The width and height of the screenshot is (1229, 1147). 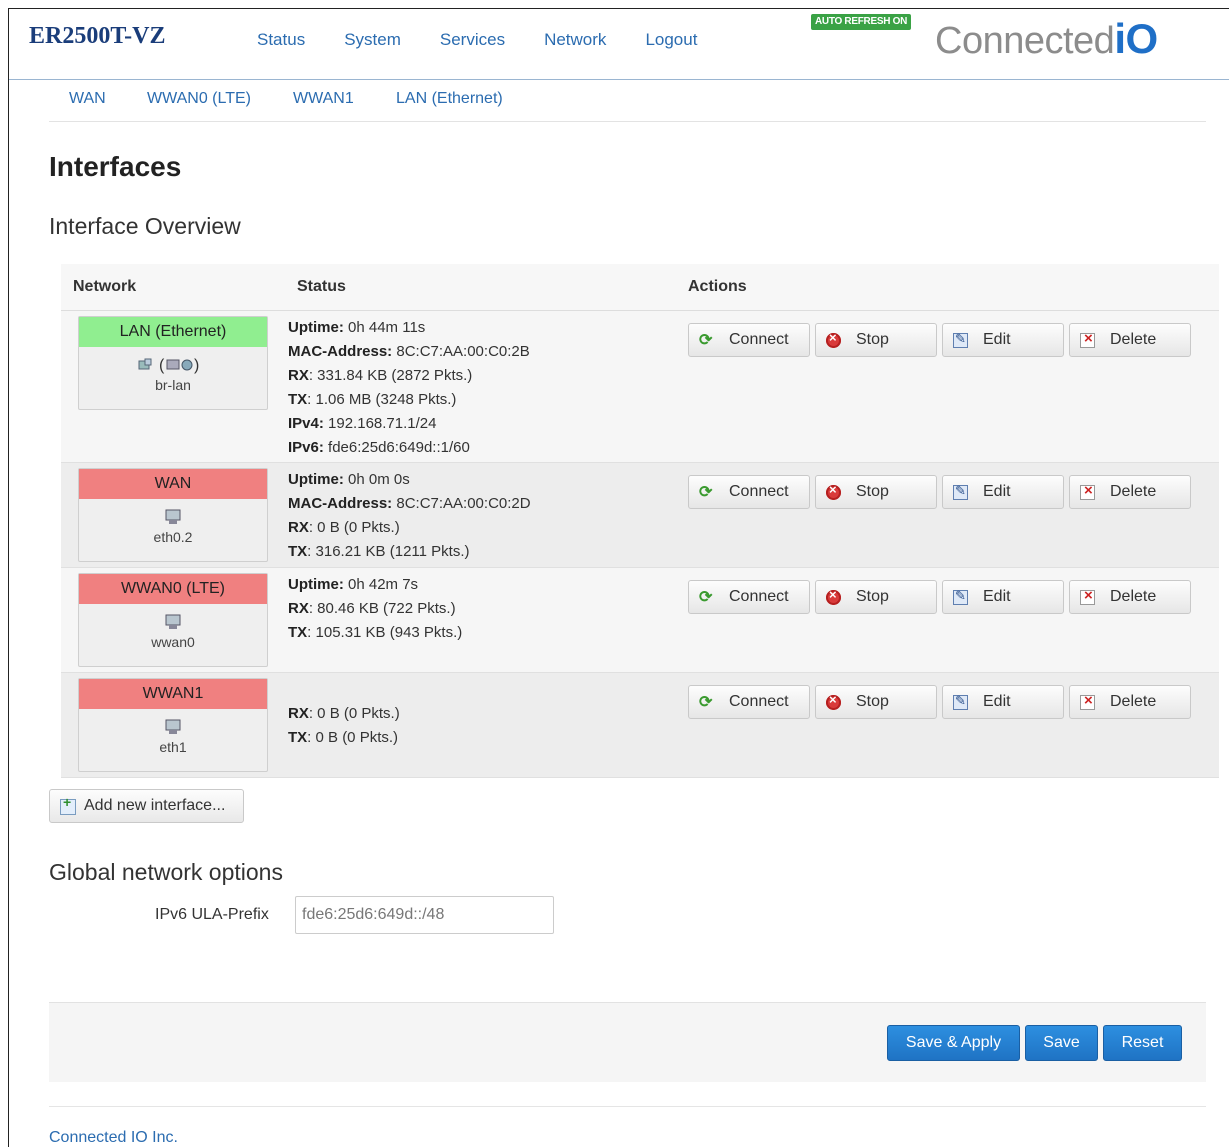 I want to click on footer-divider, so click(x=627, y=1106).